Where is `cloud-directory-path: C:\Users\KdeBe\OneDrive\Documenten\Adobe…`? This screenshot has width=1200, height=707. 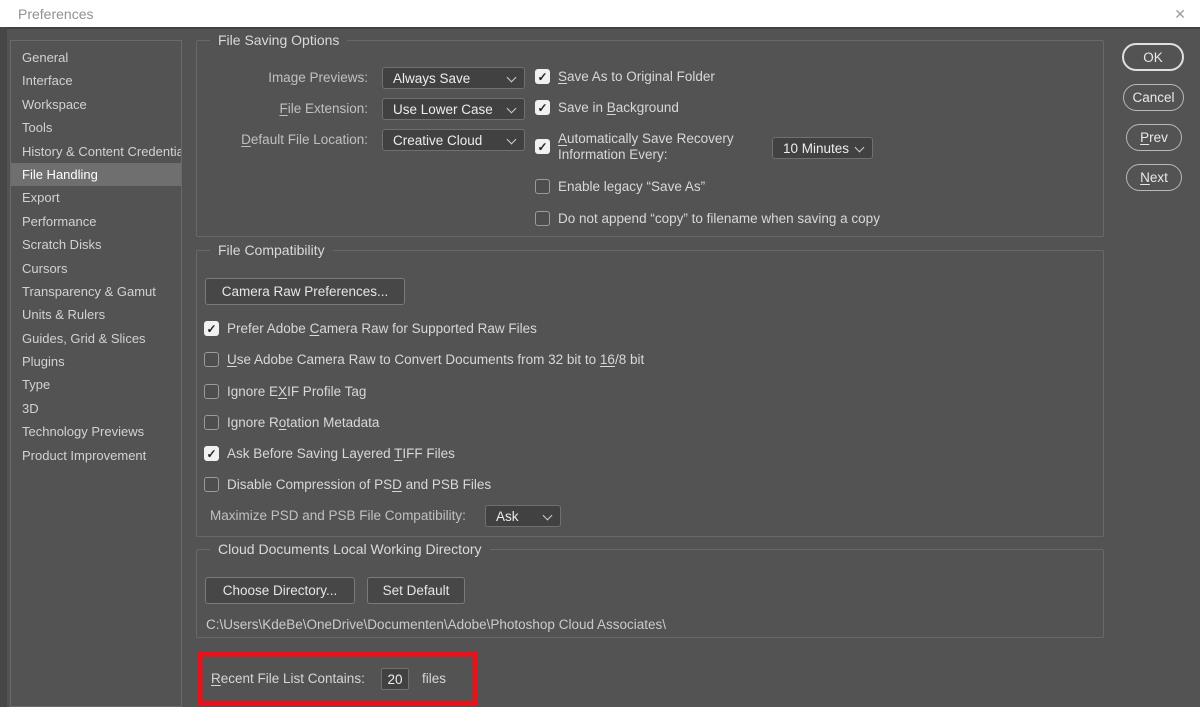 cloud-directory-path: C:\Users\KdeBe\OneDrive\Documenten\Adobe… is located at coordinates (436, 624).